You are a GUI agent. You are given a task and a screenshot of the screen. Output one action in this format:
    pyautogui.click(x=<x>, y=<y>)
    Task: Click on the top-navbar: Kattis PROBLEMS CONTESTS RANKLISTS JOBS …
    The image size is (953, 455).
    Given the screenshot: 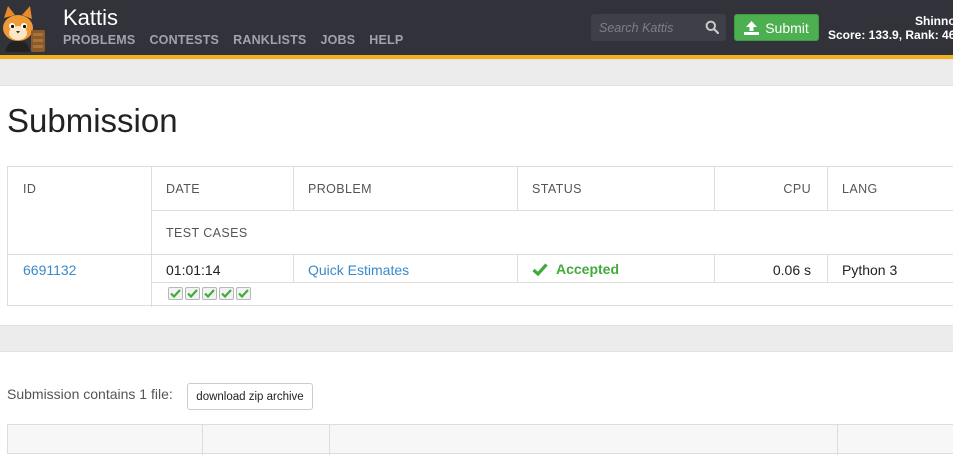 What is the action you would take?
    pyautogui.click(x=476, y=29)
    